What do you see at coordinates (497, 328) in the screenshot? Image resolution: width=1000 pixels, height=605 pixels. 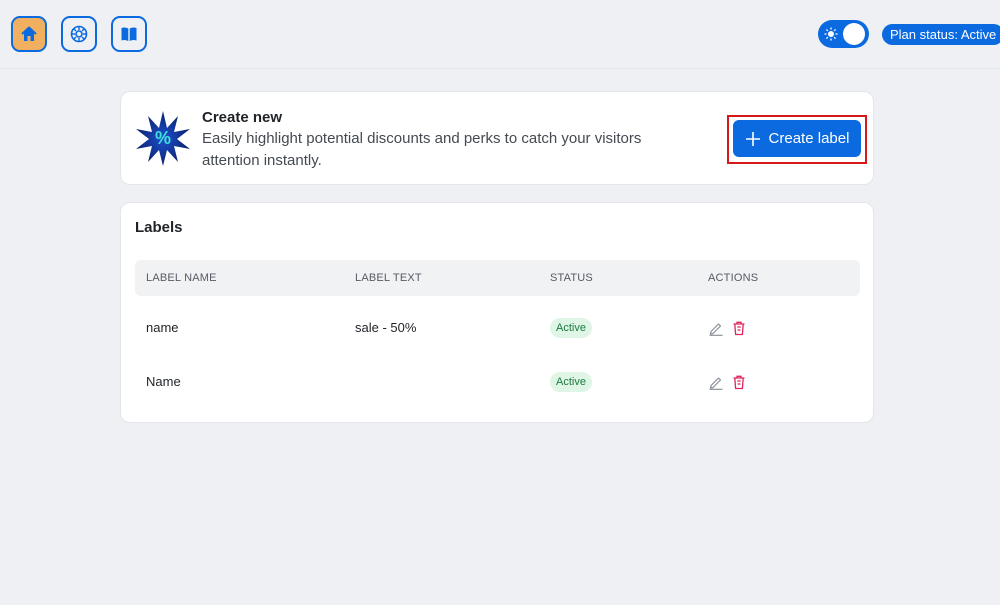 I see `table-row: name sale - 50% Active` at bounding box center [497, 328].